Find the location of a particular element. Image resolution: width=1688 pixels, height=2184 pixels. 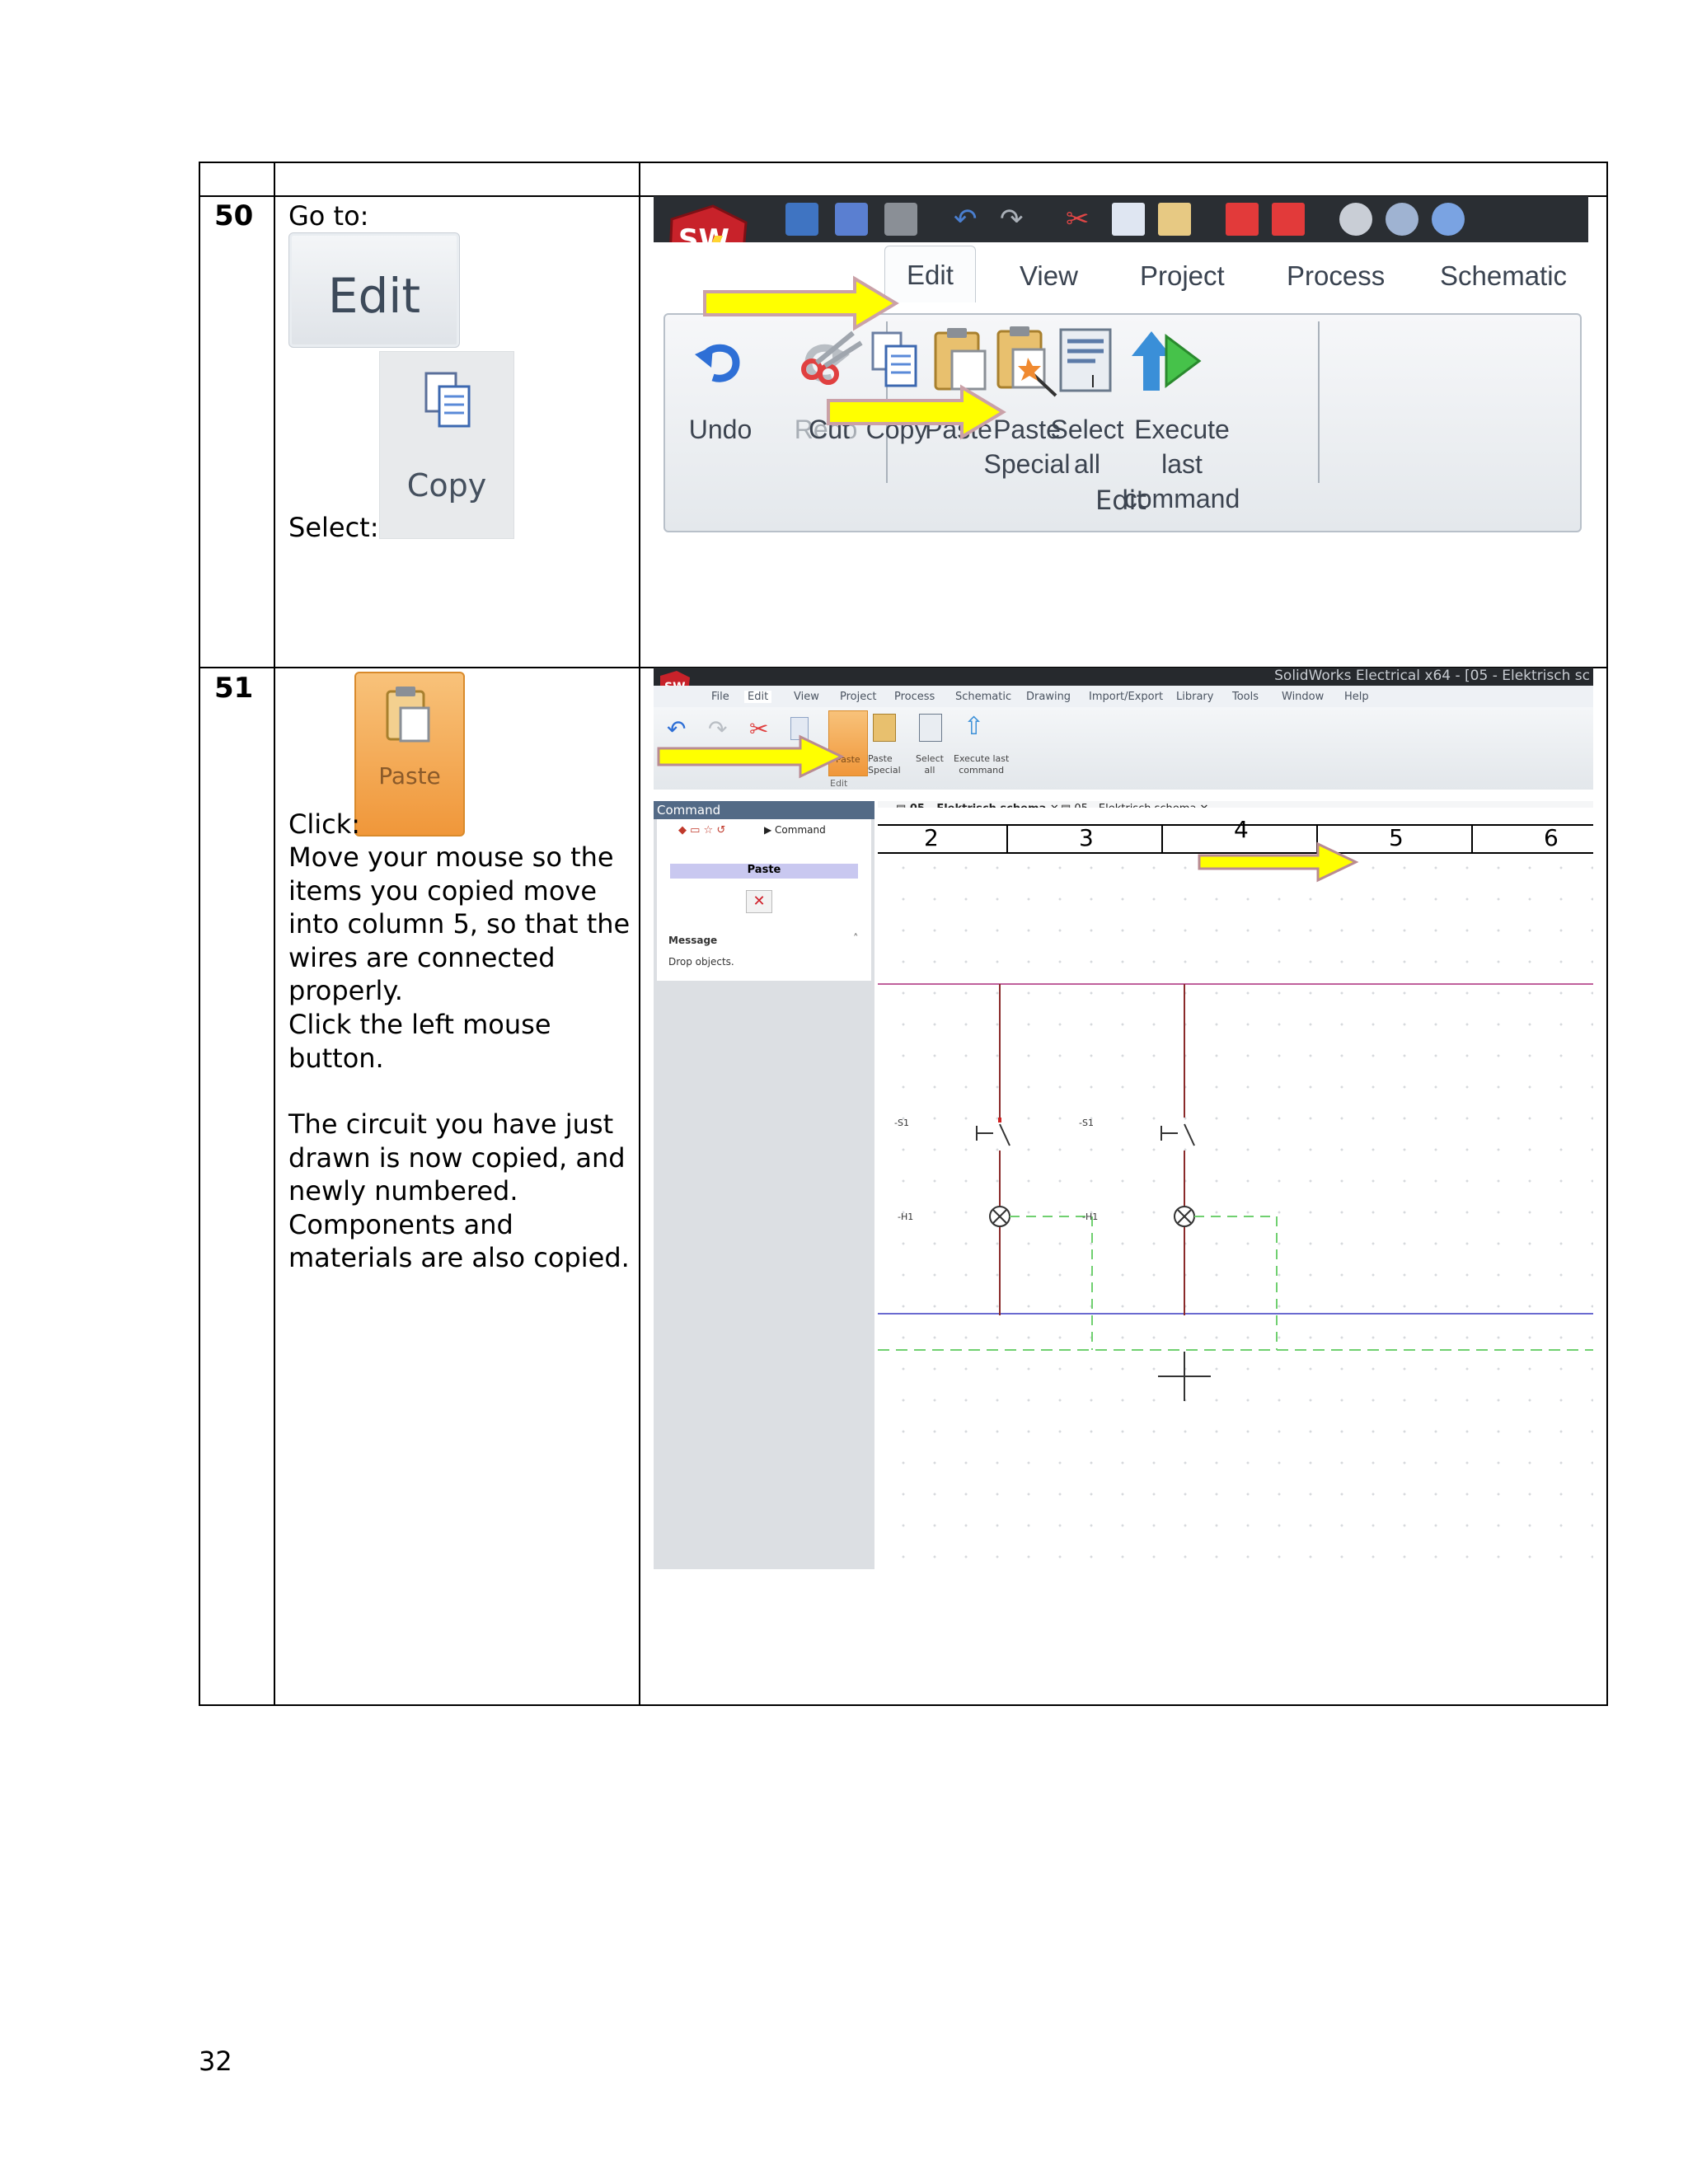

edit-tab-thumbnail: Edit is located at coordinates (374, 290).